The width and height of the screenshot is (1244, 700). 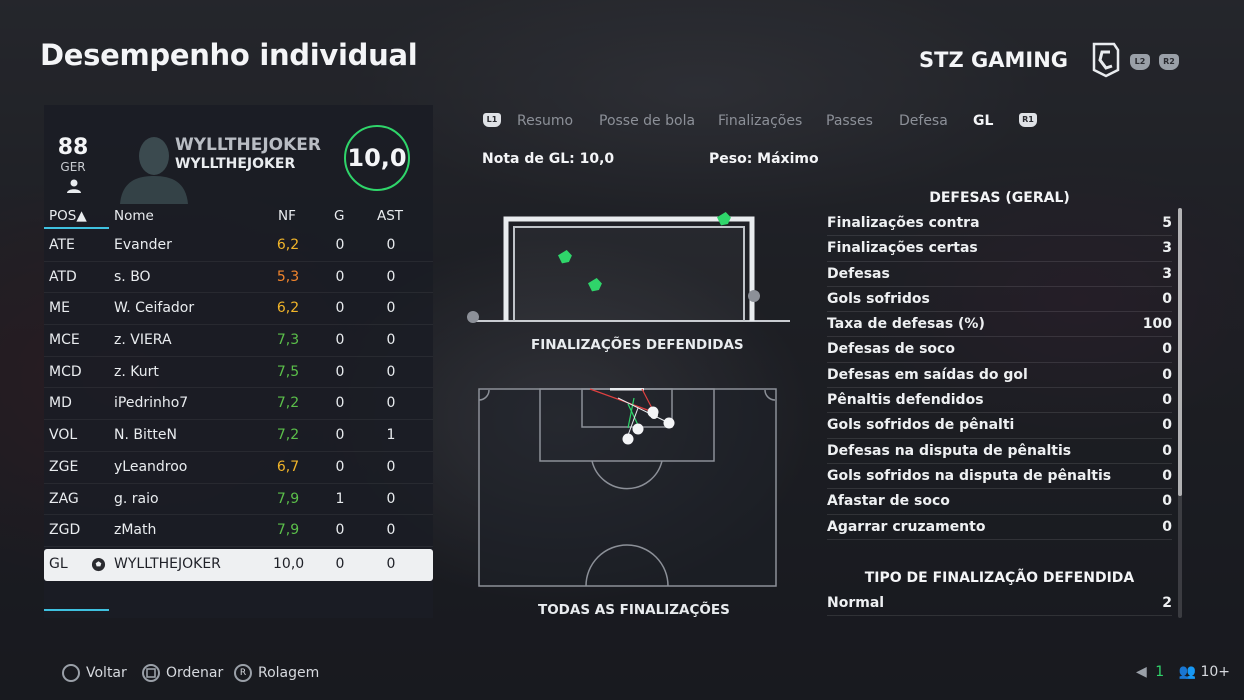 I want to click on r1-button-icon: R1, so click(x=1028, y=120).